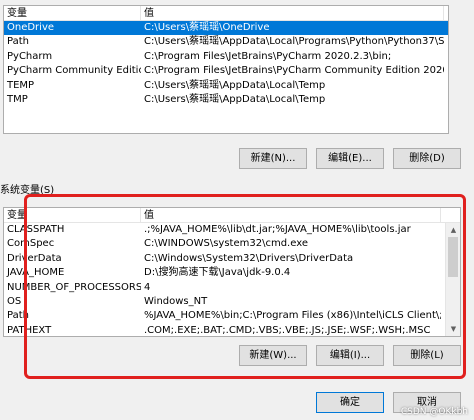 The width and height of the screenshot is (474, 420). Describe the element at coordinates (226, 244) in the screenshot. I see `variable-value-cell: C:\WINDOWS\system32\cmd.exe` at that location.